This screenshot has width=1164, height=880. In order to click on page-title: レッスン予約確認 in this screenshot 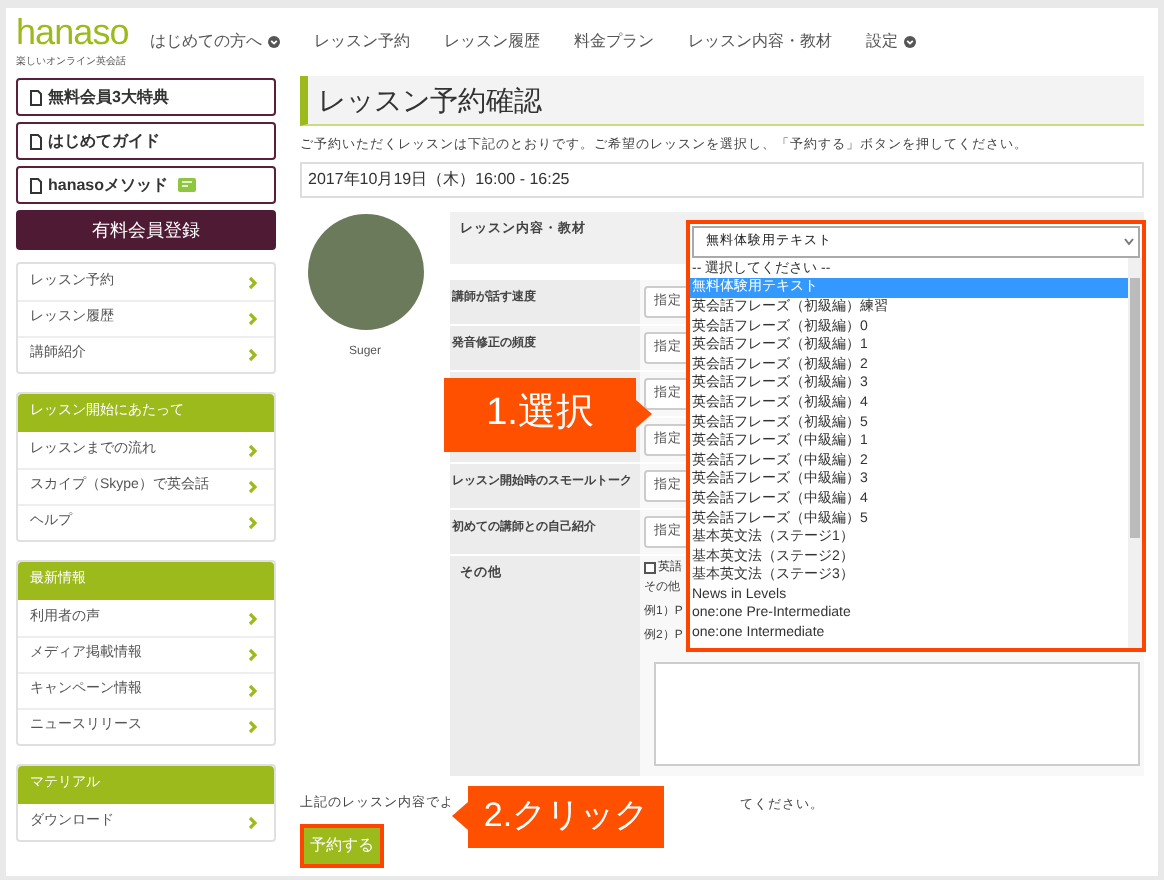, I will do `click(430, 100)`.